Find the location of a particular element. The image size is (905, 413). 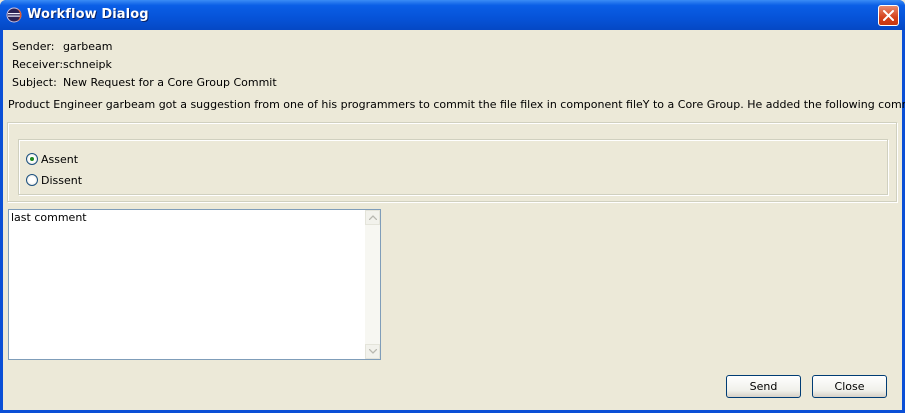

chevron-down-icon is located at coordinates (373, 351).